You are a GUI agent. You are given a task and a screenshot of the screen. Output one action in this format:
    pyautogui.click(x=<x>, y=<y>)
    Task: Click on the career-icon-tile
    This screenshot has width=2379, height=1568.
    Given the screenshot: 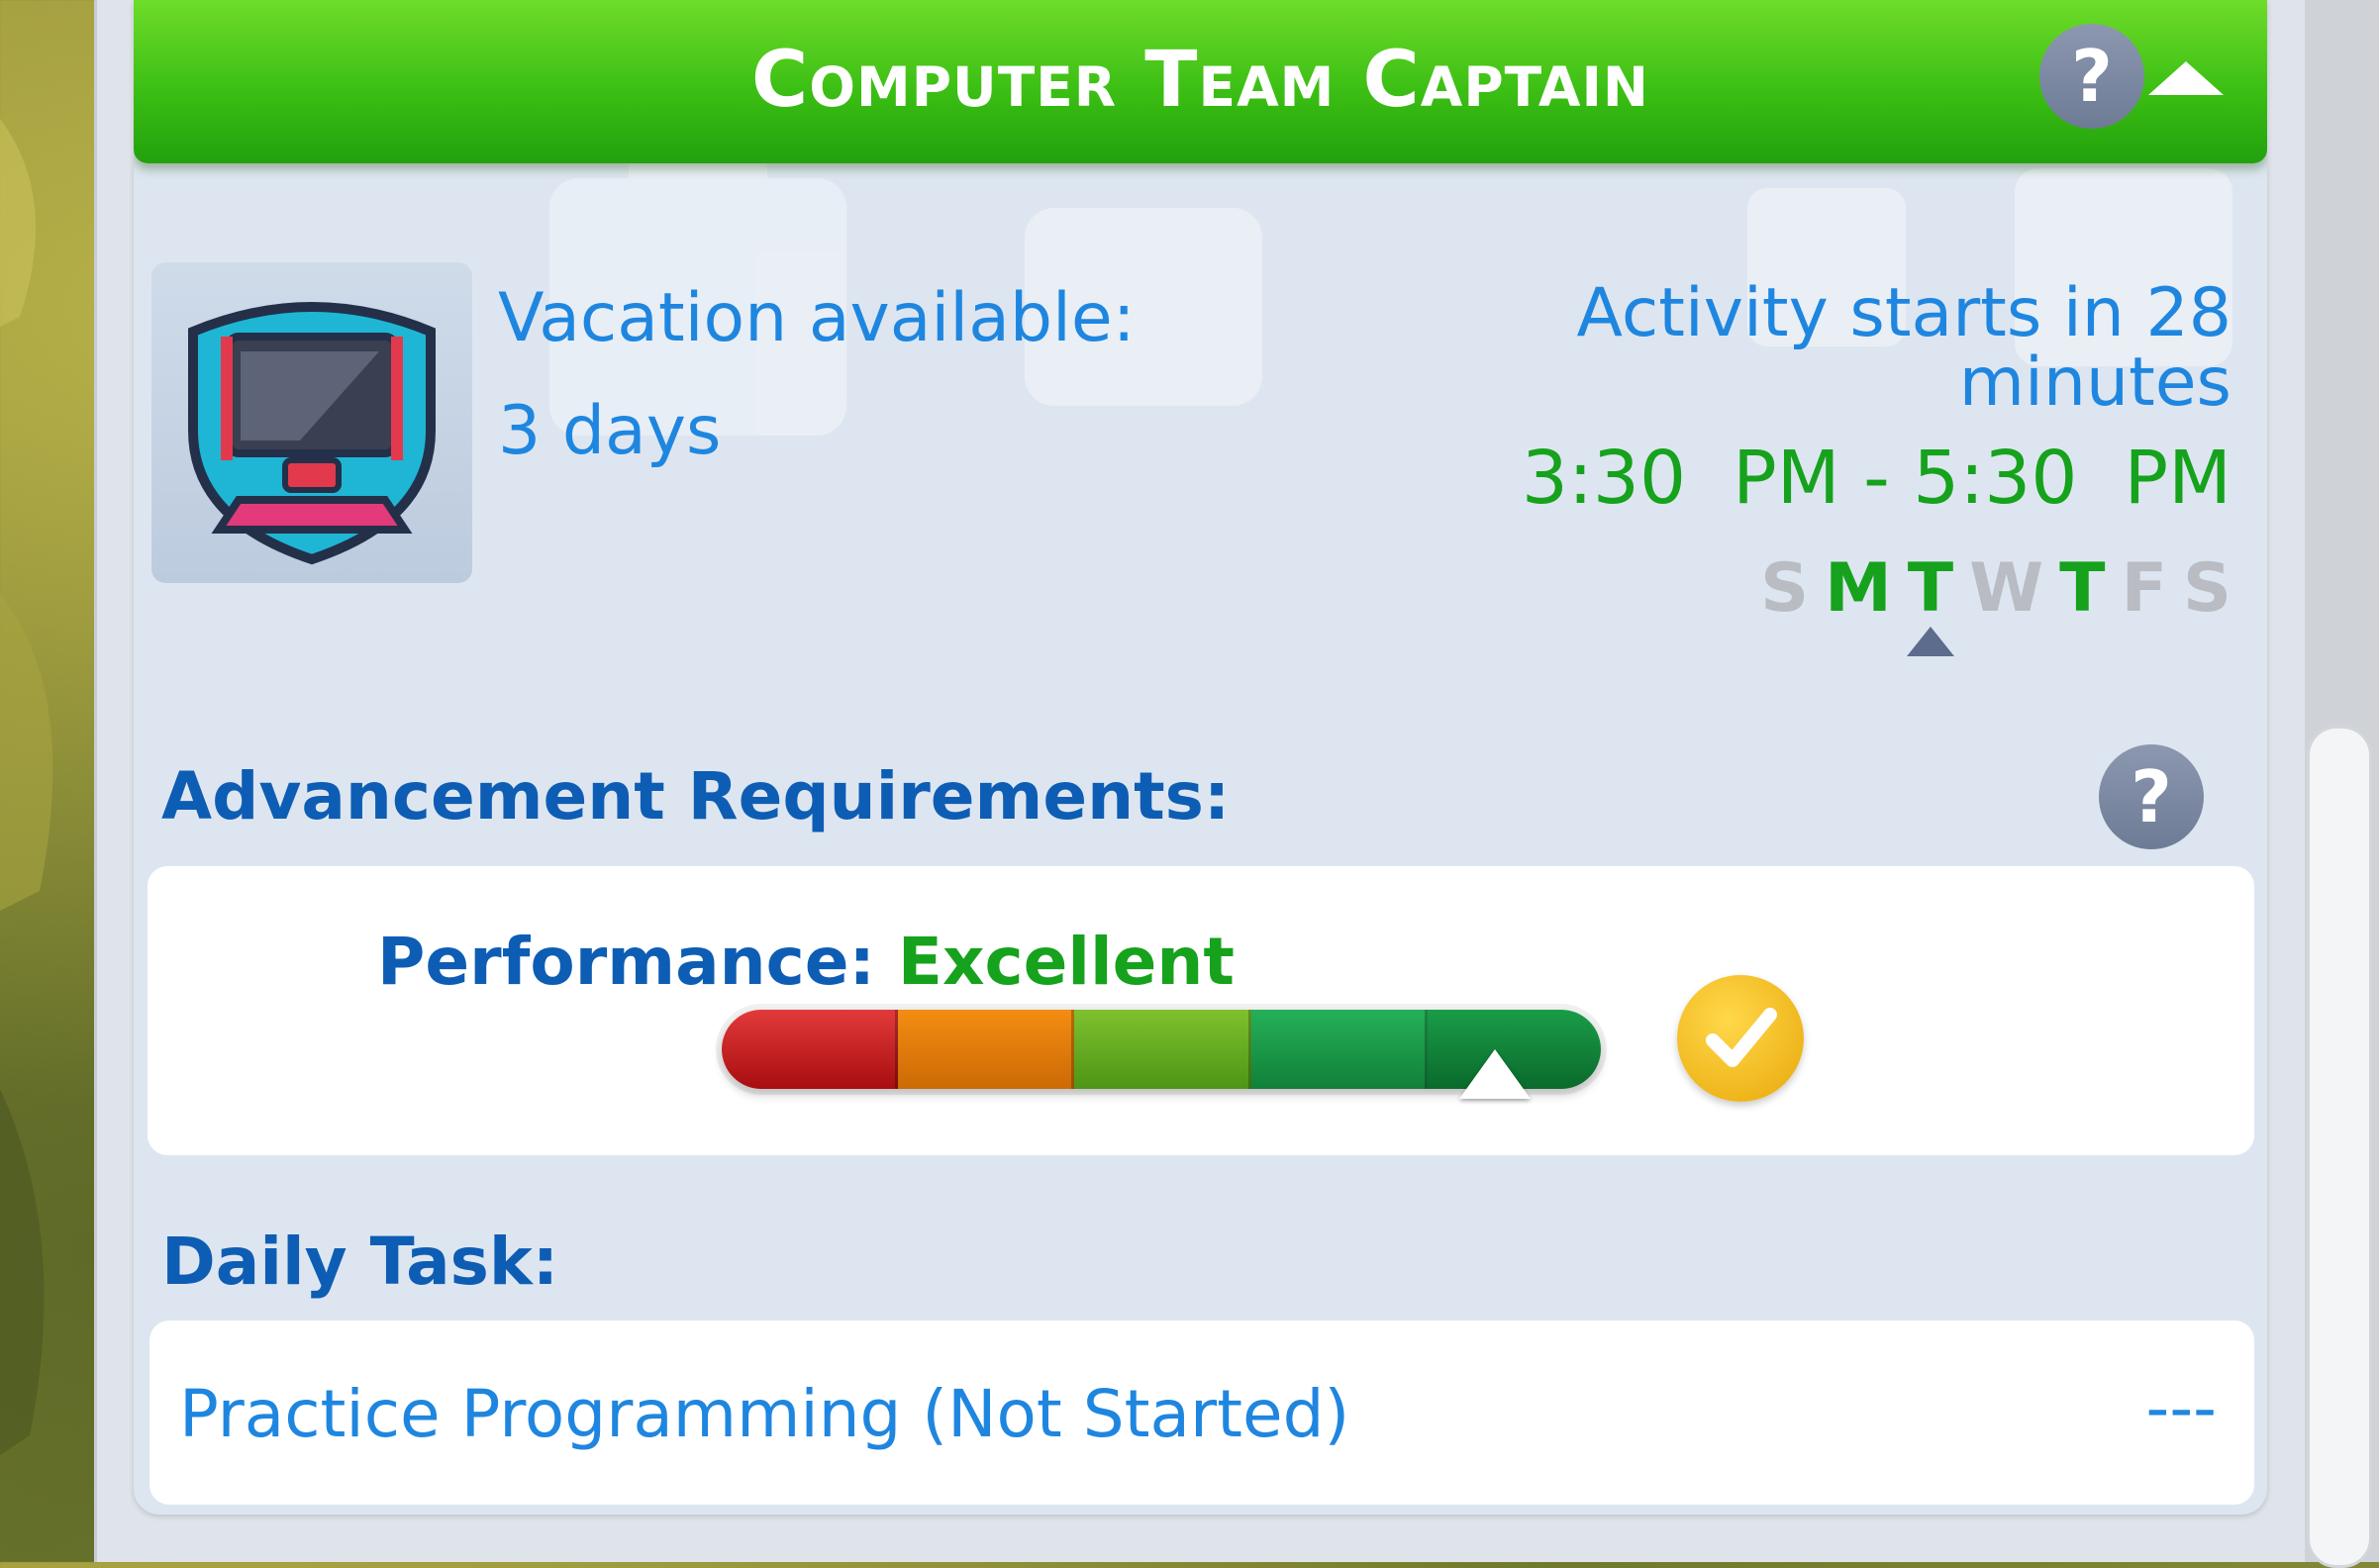 What is the action you would take?
    pyautogui.click(x=312, y=422)
    